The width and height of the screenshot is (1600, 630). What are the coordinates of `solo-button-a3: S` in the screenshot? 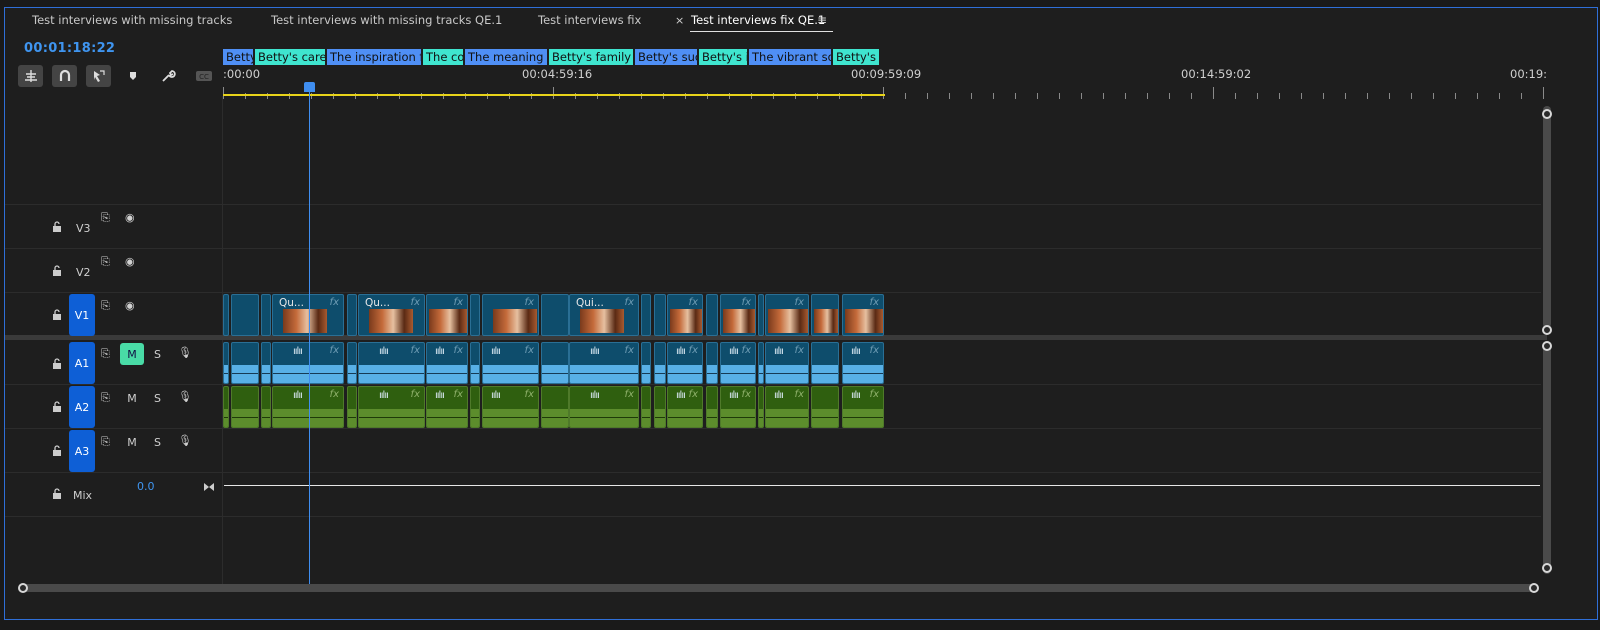 It's located at (157, 442).